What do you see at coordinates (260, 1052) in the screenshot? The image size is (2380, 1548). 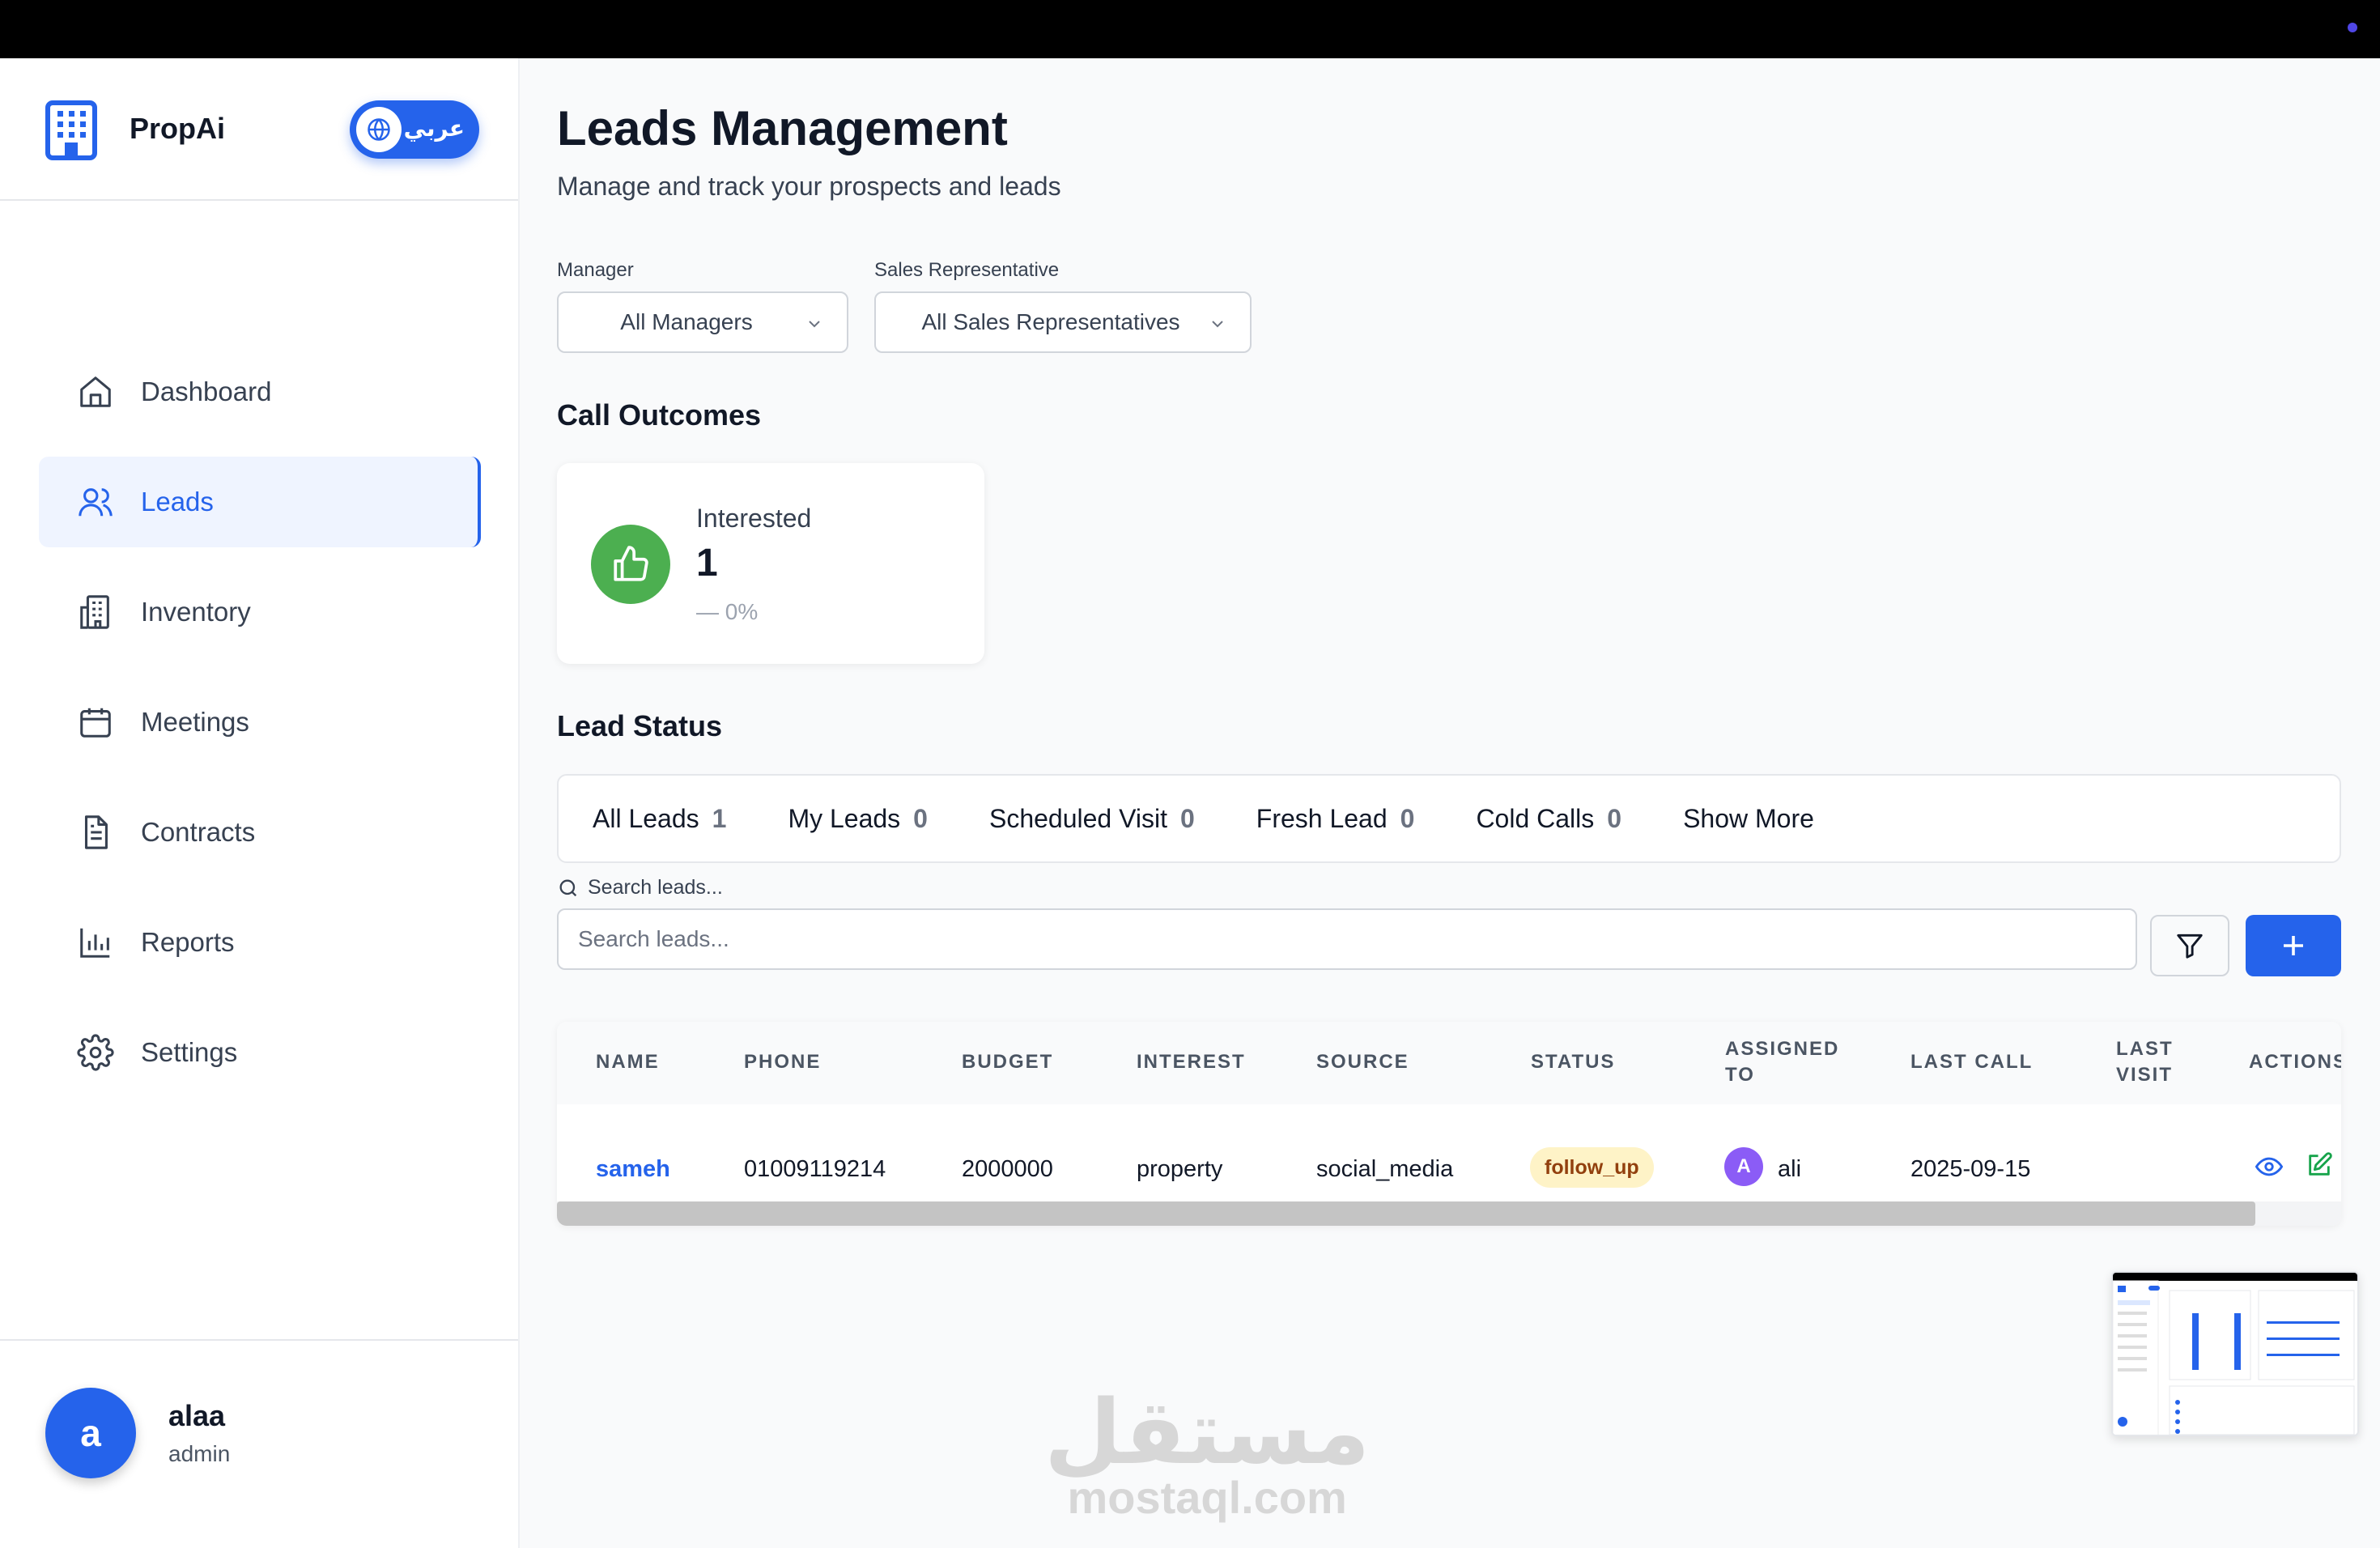 I see `sidebar-item-settings: Settings` at bounding box center [260, 1052].